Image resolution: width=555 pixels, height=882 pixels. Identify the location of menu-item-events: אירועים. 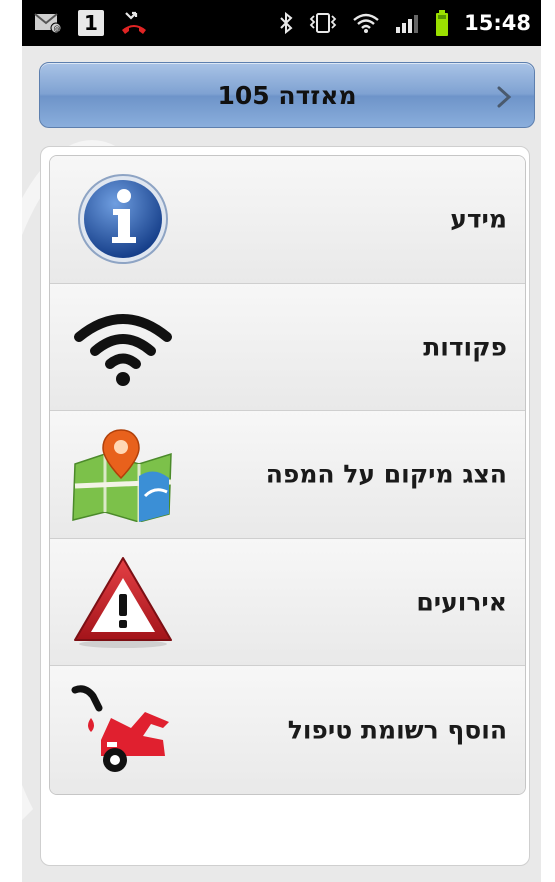
(287, 602).